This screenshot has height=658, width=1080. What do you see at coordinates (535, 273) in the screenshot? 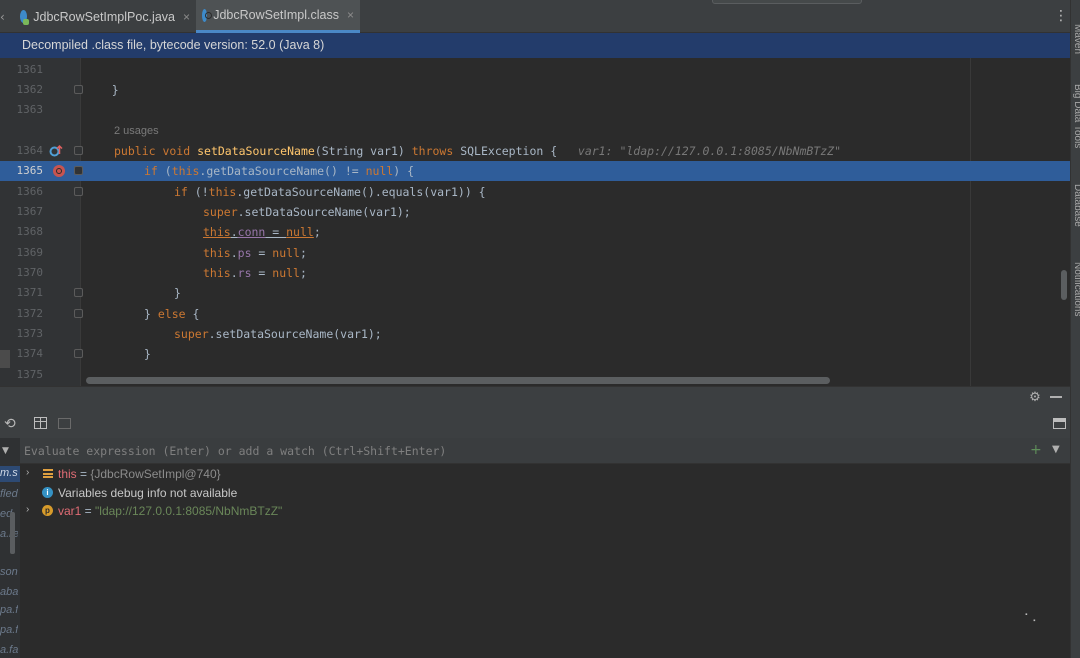
I see `code-line: 1370 this.rs = null;` at bounding box center [535, 273].